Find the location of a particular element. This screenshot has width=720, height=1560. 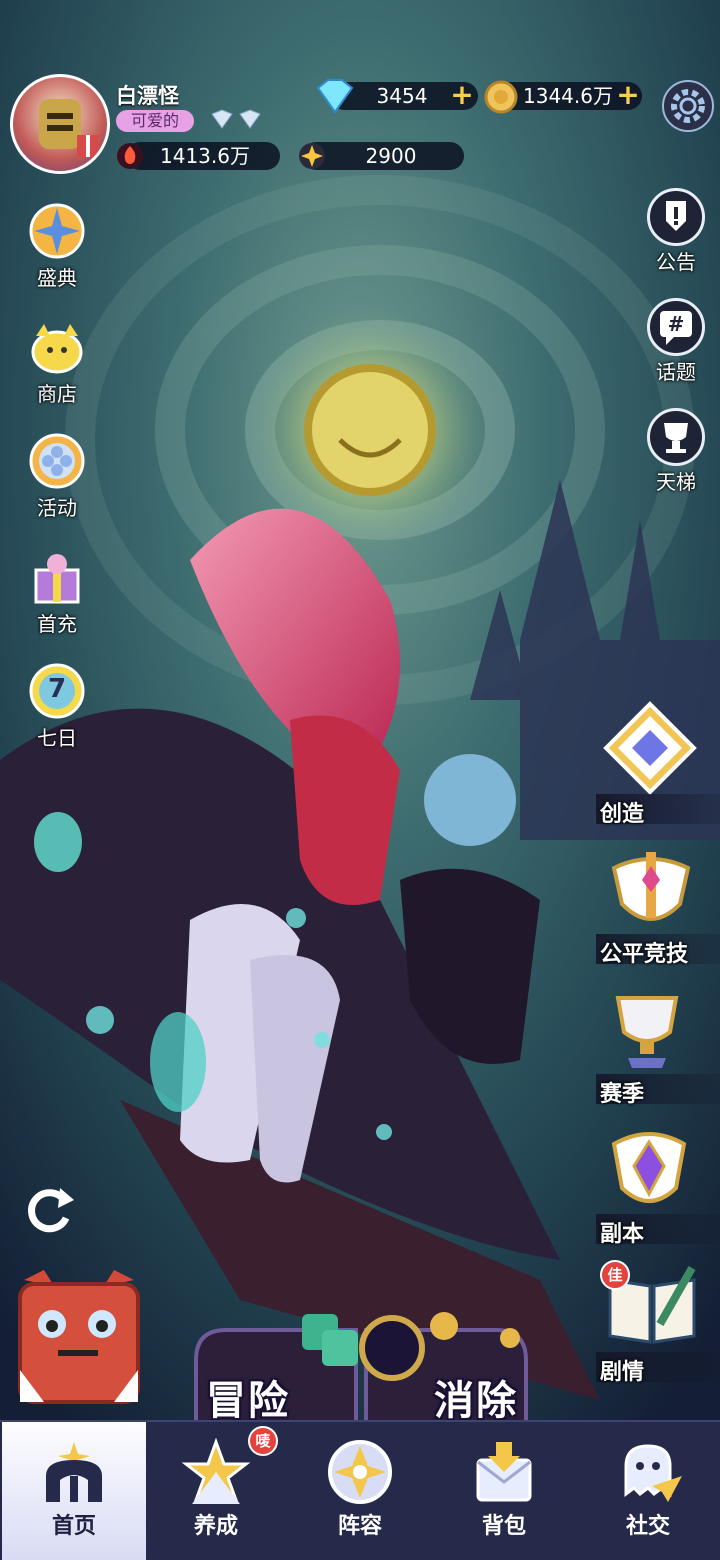

festival-button: 盛典 is located at coordinates (57, 245).